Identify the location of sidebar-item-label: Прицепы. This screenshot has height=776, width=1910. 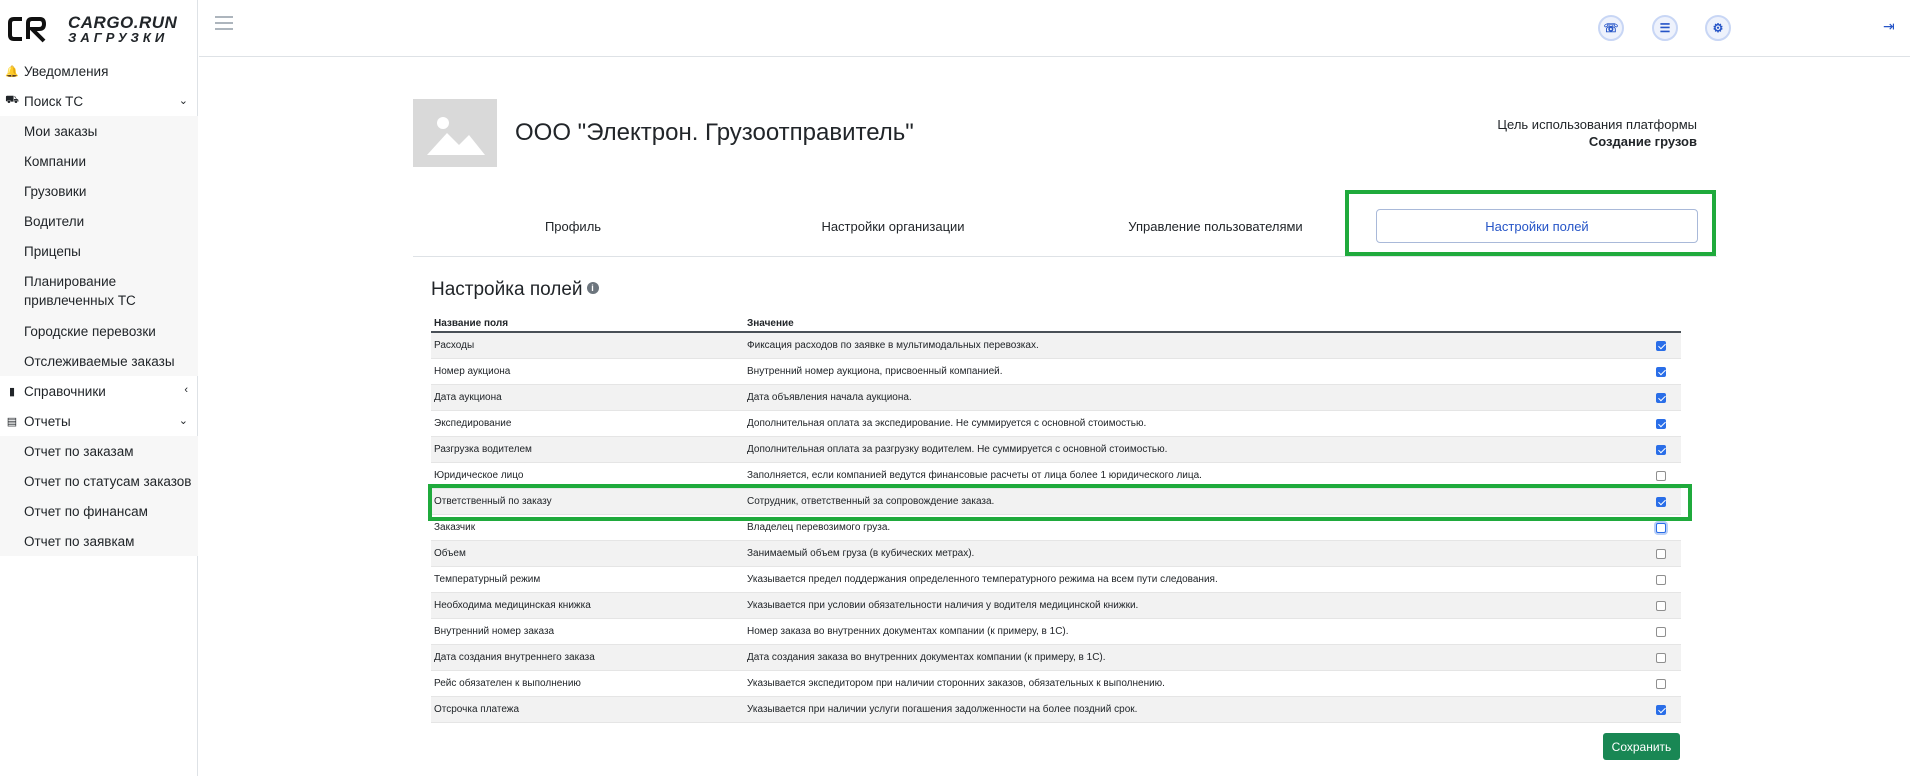
(52, 251).